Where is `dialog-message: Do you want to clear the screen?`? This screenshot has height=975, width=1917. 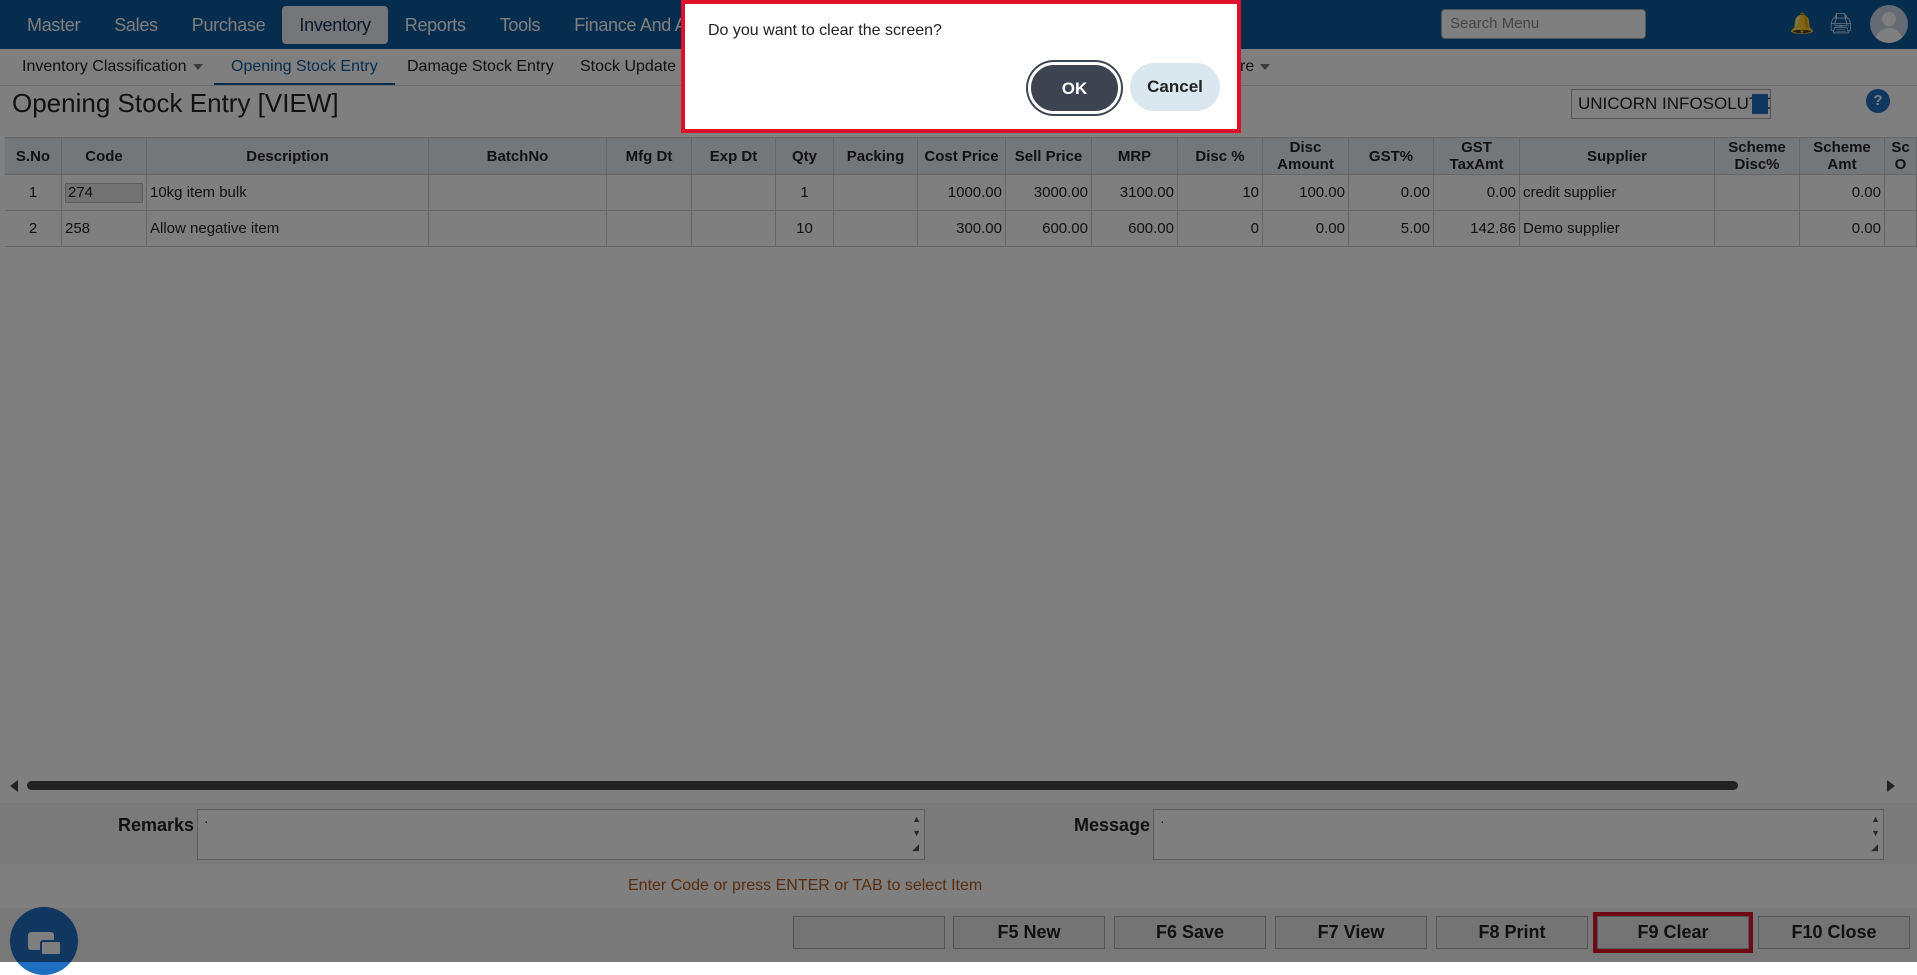
dialog-message: Do you want to clear the screen? is located at coordinates (825, 30).